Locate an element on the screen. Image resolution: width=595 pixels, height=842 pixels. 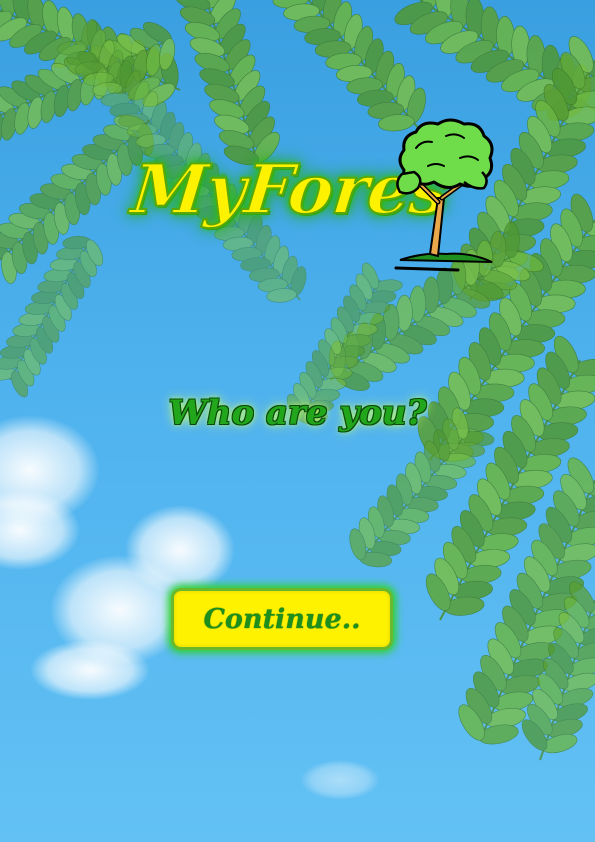
continue-button-label: Continue.. is located at coordinates (282, 619).